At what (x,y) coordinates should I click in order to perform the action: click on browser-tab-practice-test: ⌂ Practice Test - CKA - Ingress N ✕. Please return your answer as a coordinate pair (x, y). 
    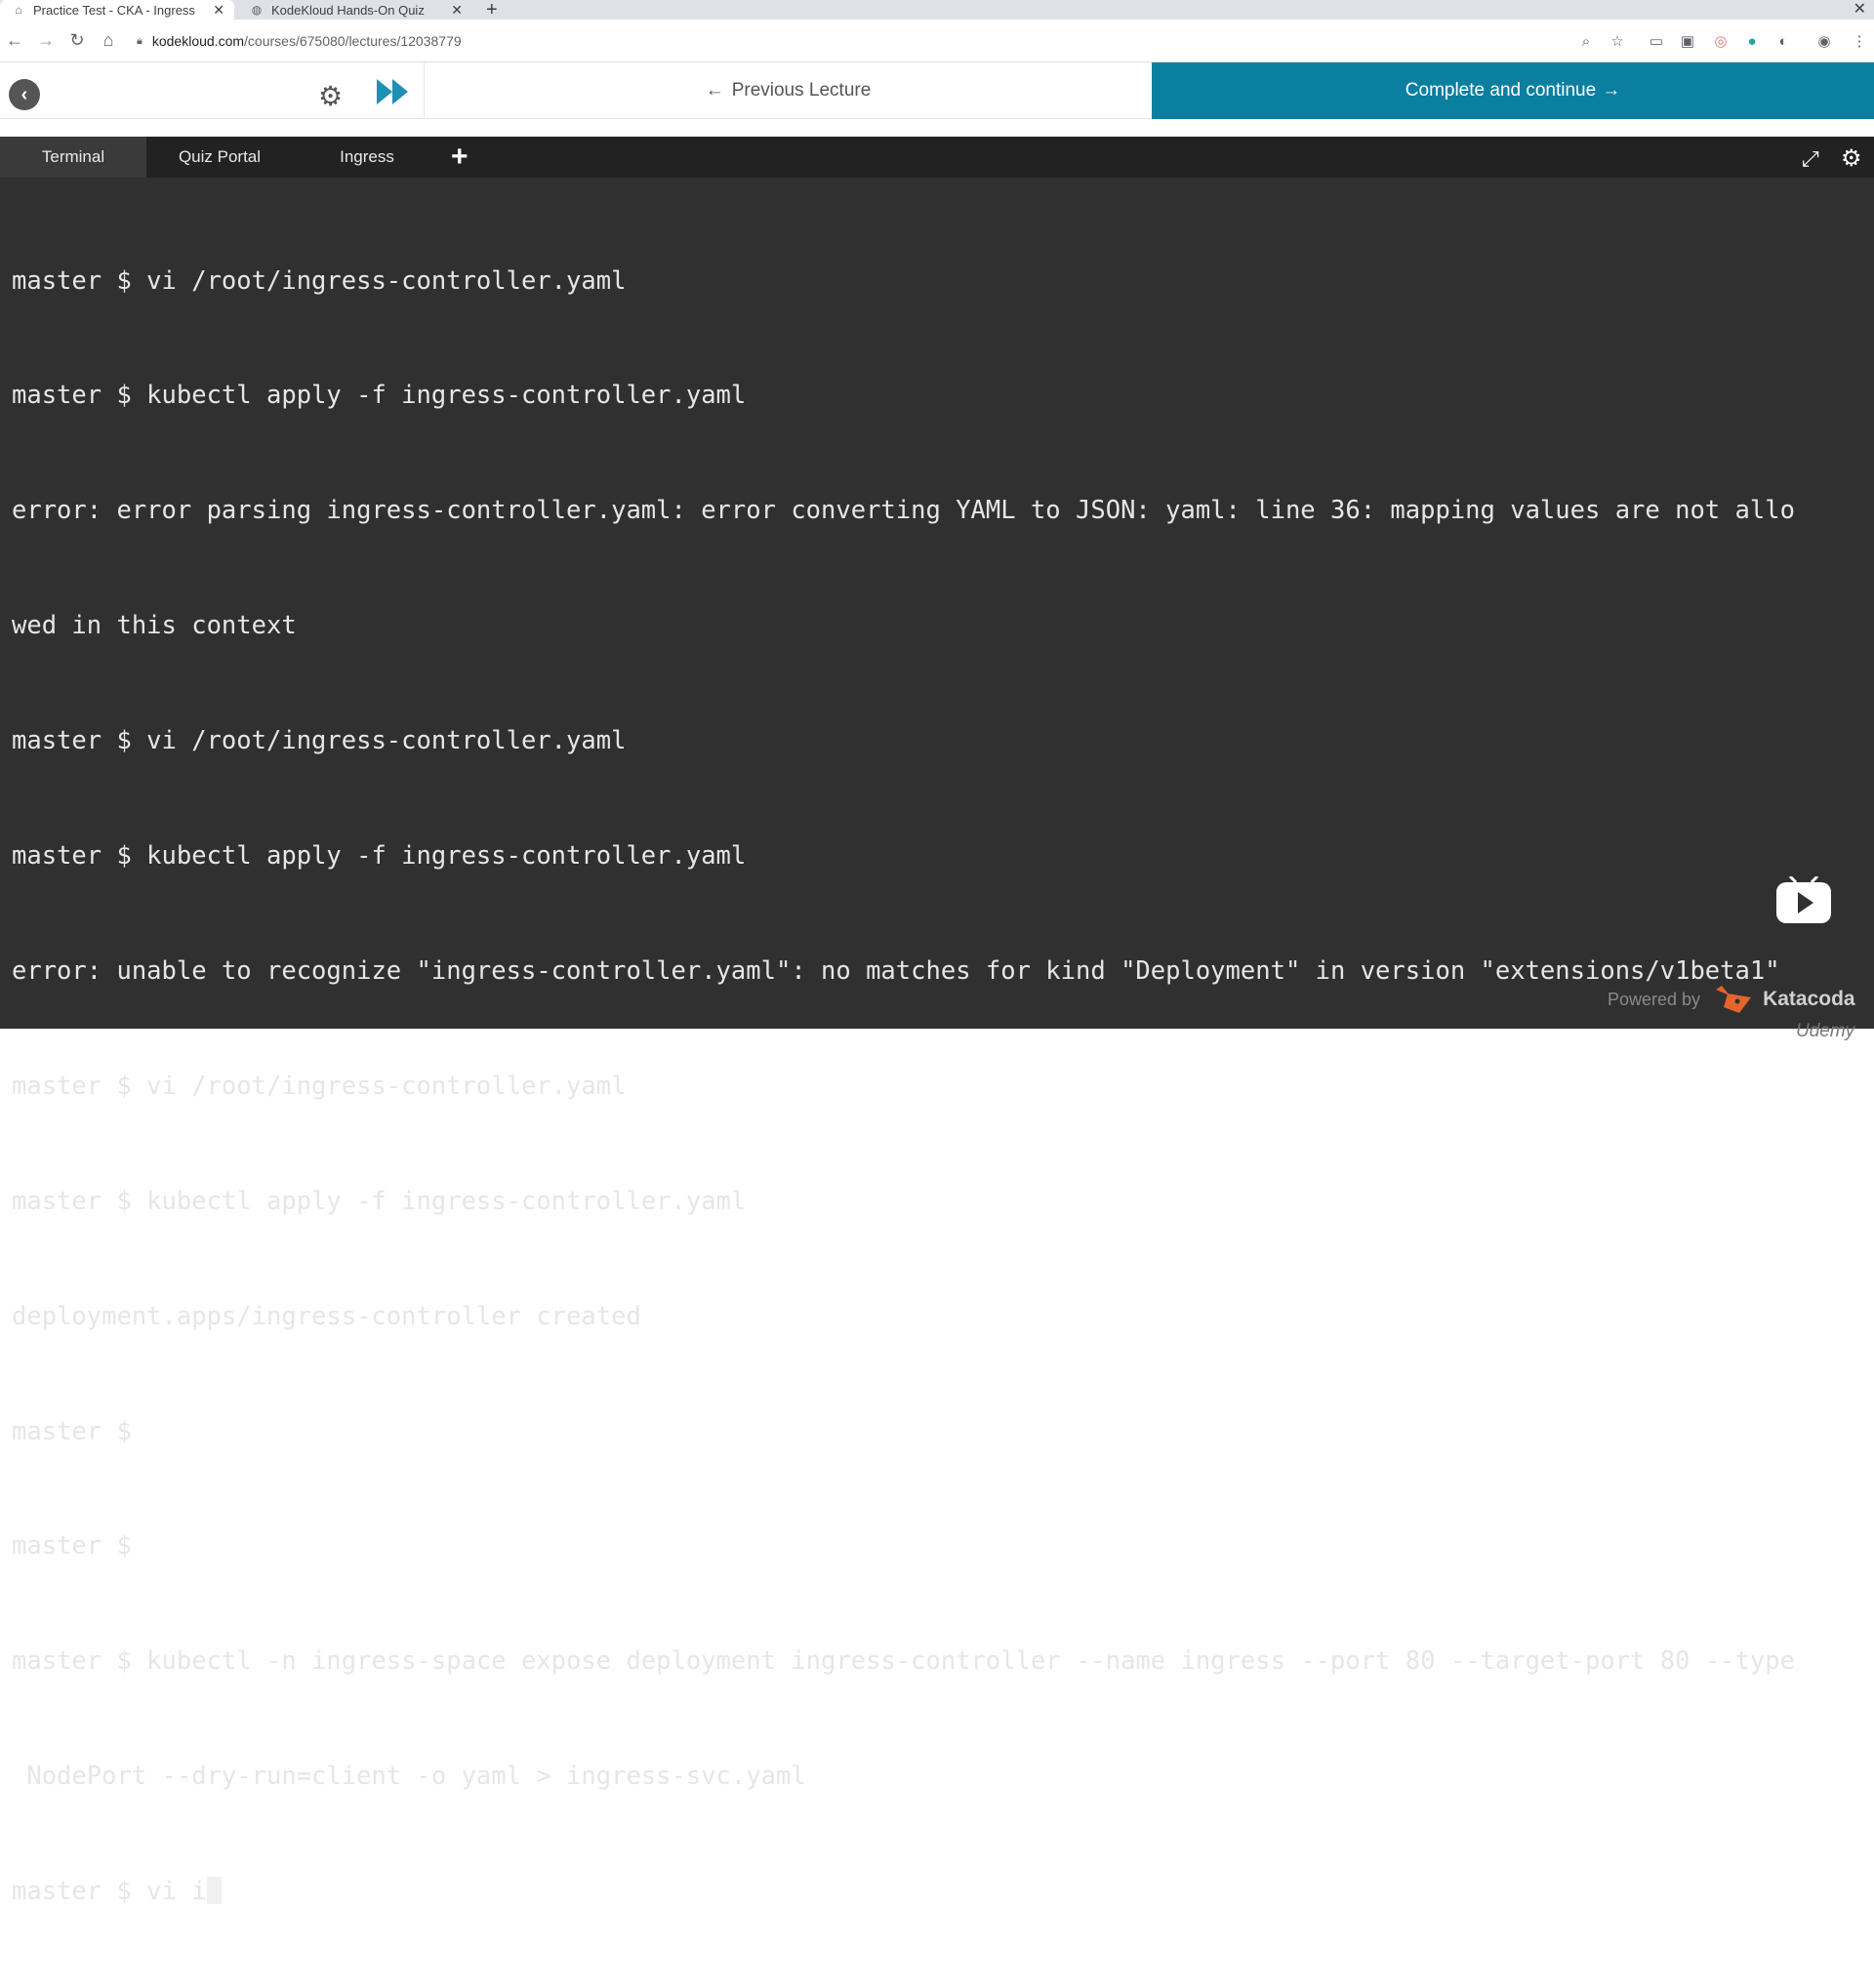
    Looking at the image, I should click on (117, 10).